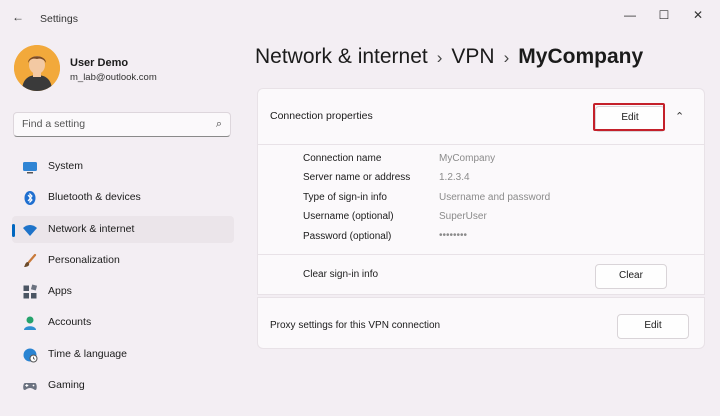 The width and height of the screenshot is (720, 416). Describe the element at coordinates (219, 124) in the screenshot. I see `search-icon: ⌕` at that location.